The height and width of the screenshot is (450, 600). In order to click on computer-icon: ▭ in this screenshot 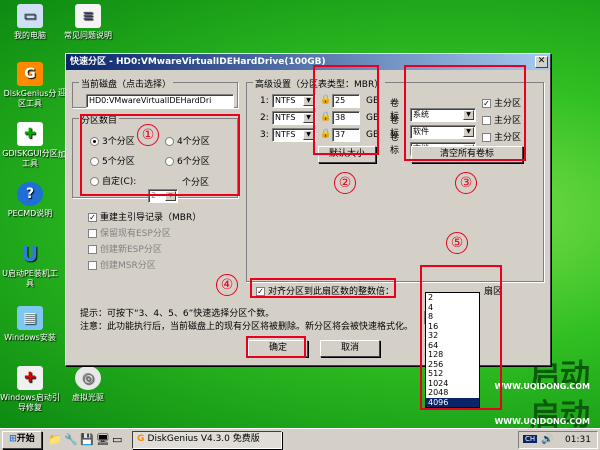, I will do `click(30, 16)`.